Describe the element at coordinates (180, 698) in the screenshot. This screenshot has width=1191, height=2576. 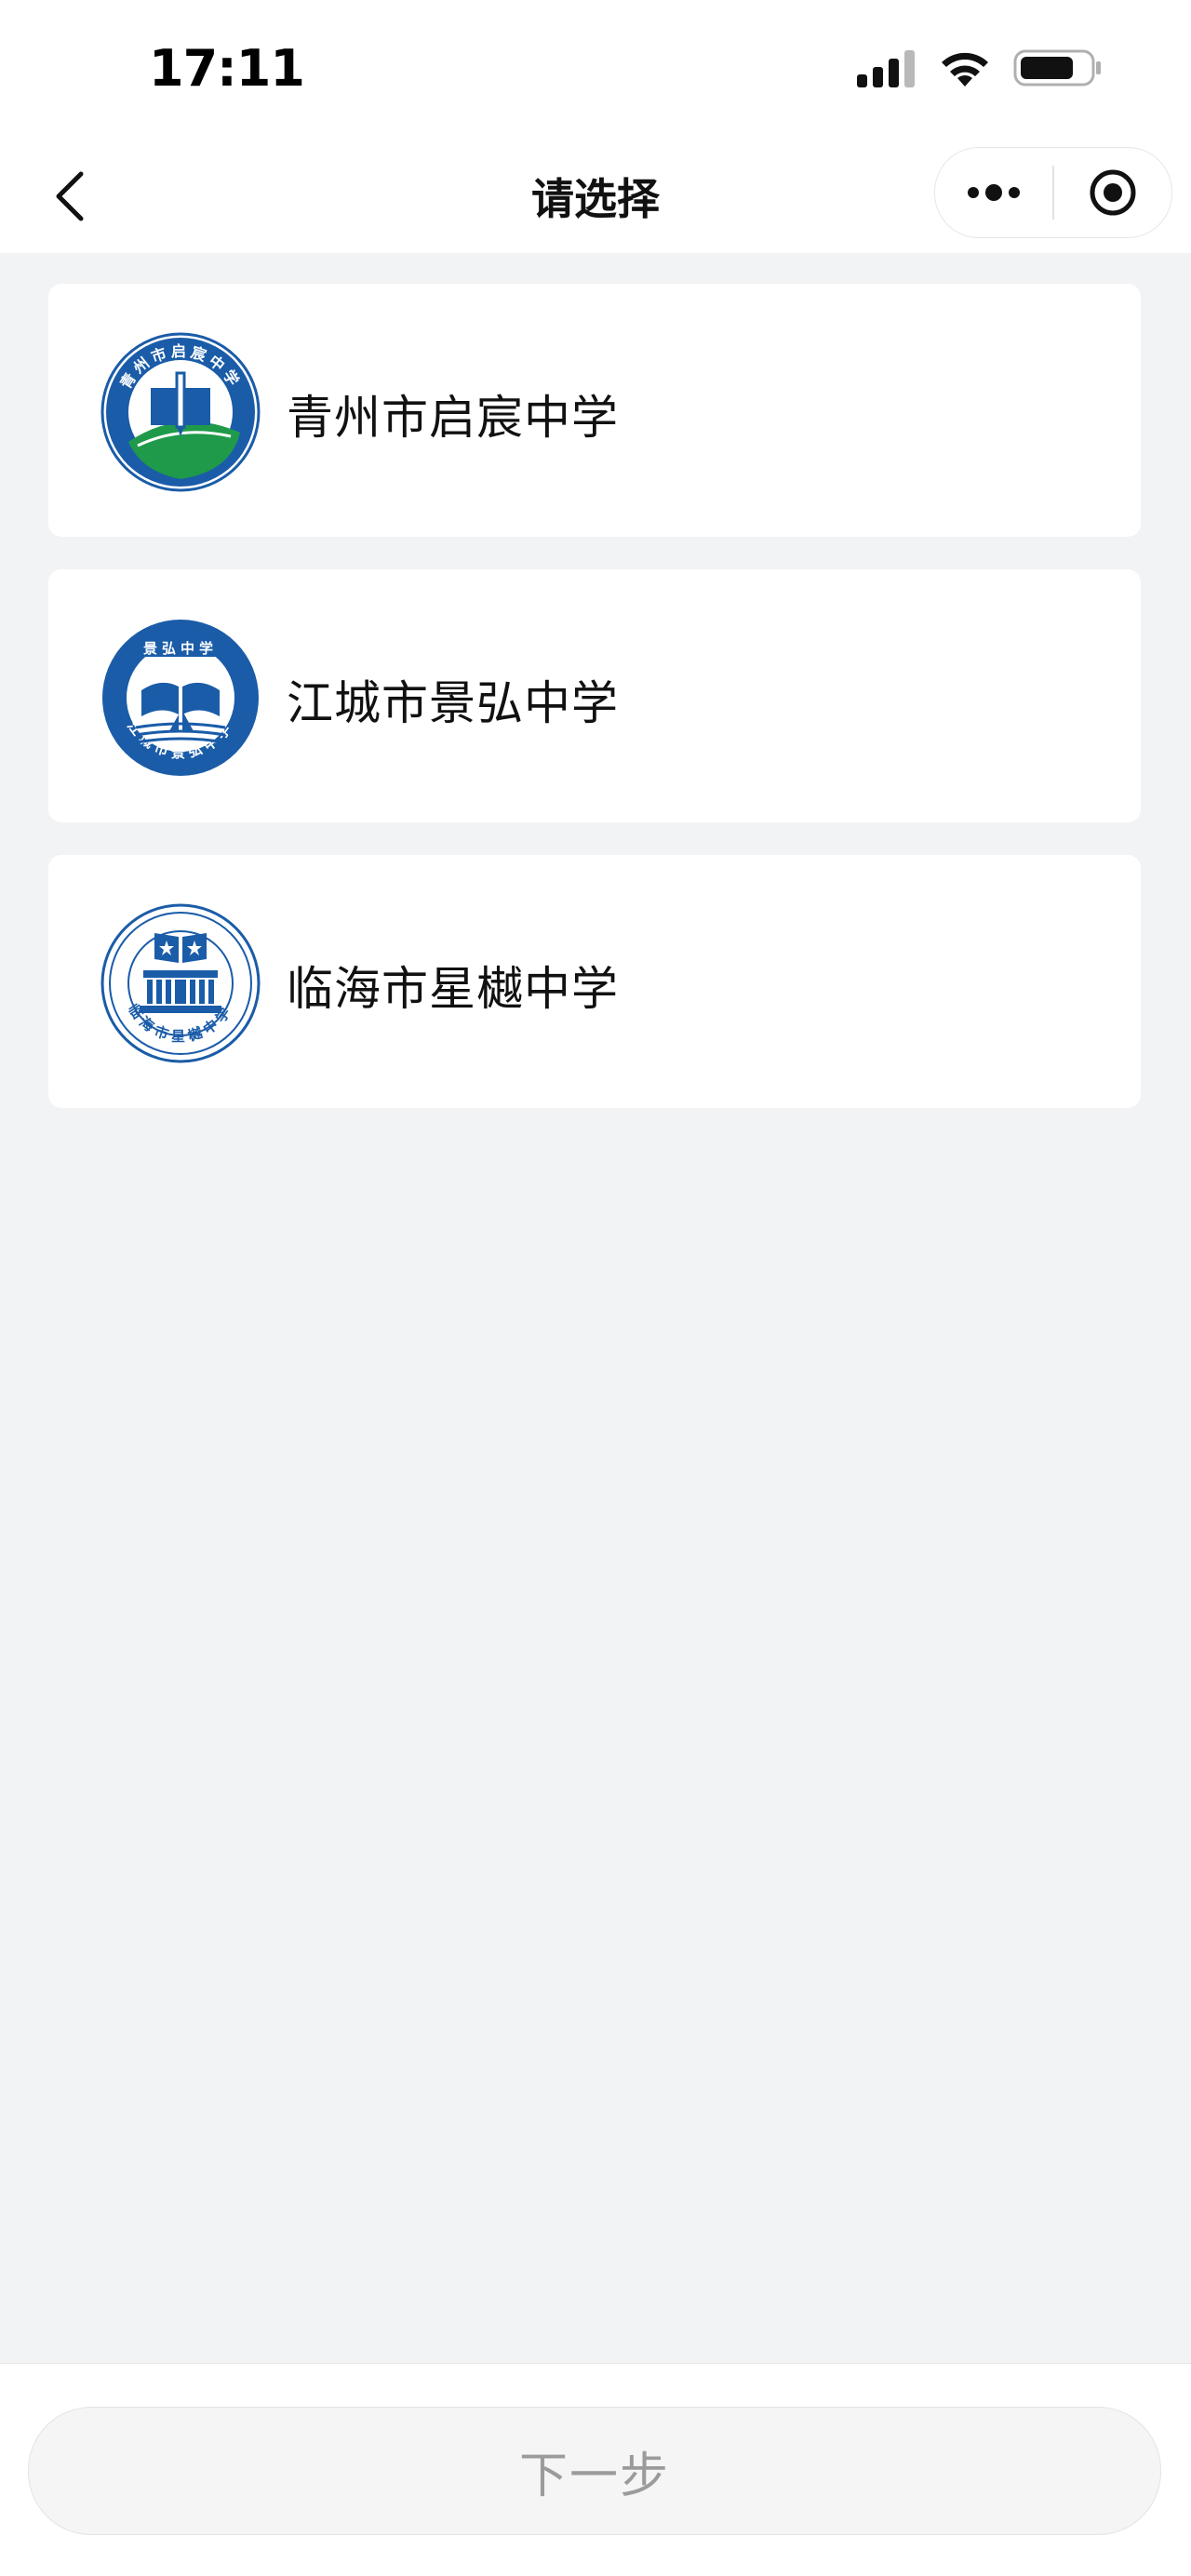
I see `school-logo-icon: 江城市景弘中学 景弘中学` at that location.